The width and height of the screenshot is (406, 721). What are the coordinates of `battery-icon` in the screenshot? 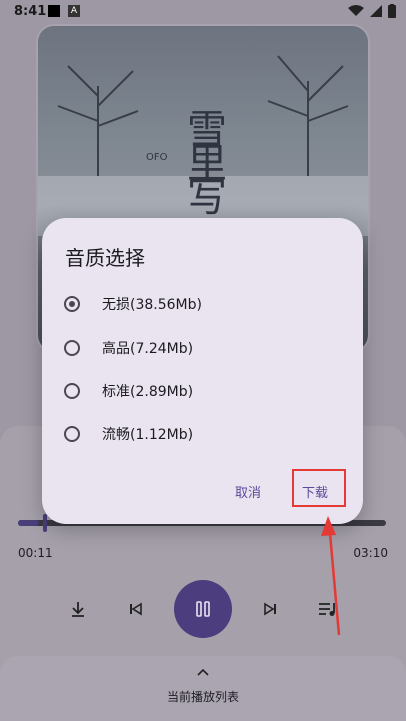 It's located at (392, 11).